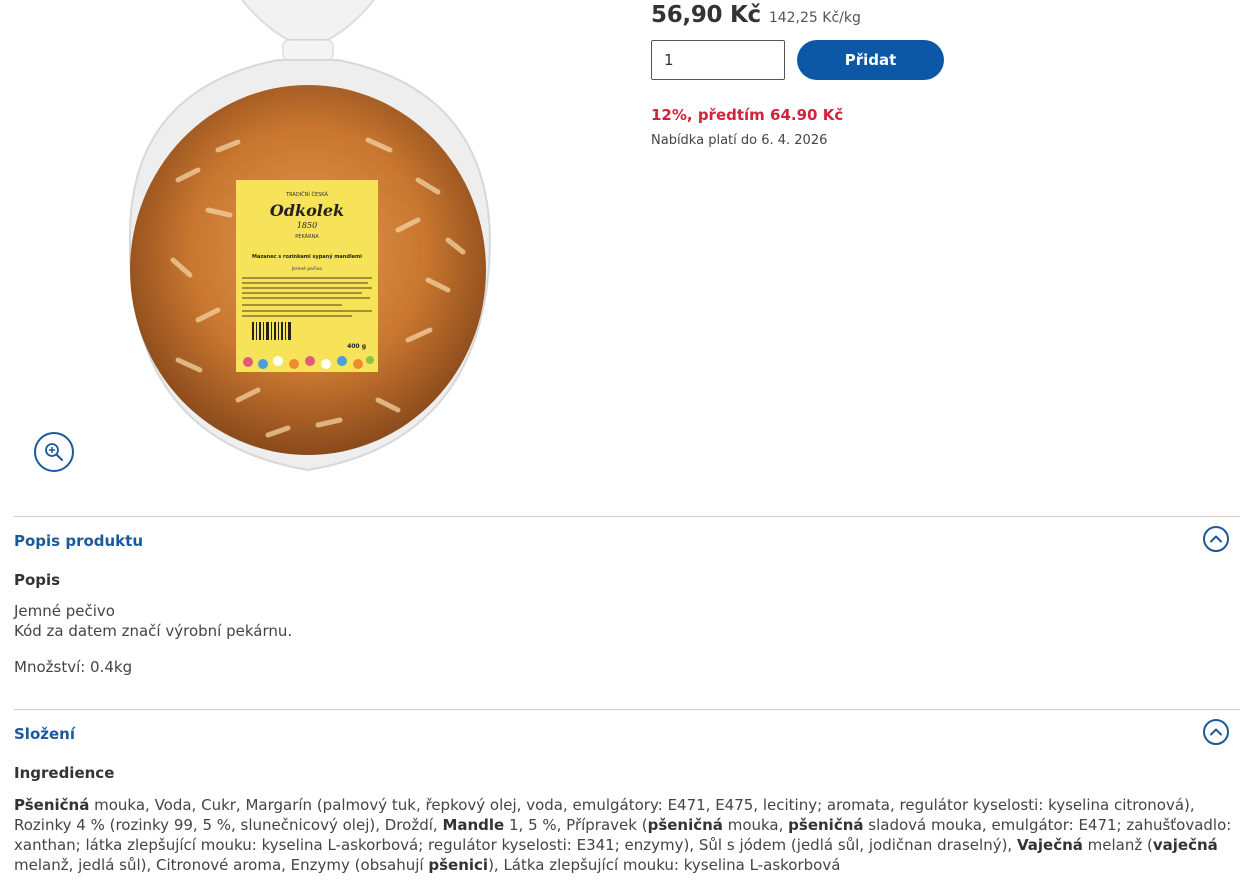 Image resolution: width=1253 pixels, height=880 pixels. I want to click on ingredient-bold: Mandle, so click(473, 825).